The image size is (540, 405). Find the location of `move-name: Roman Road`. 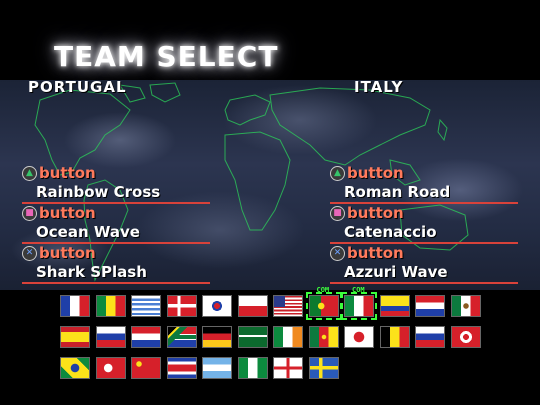

move-name: Roman Road is located at coordinates (397, 192).